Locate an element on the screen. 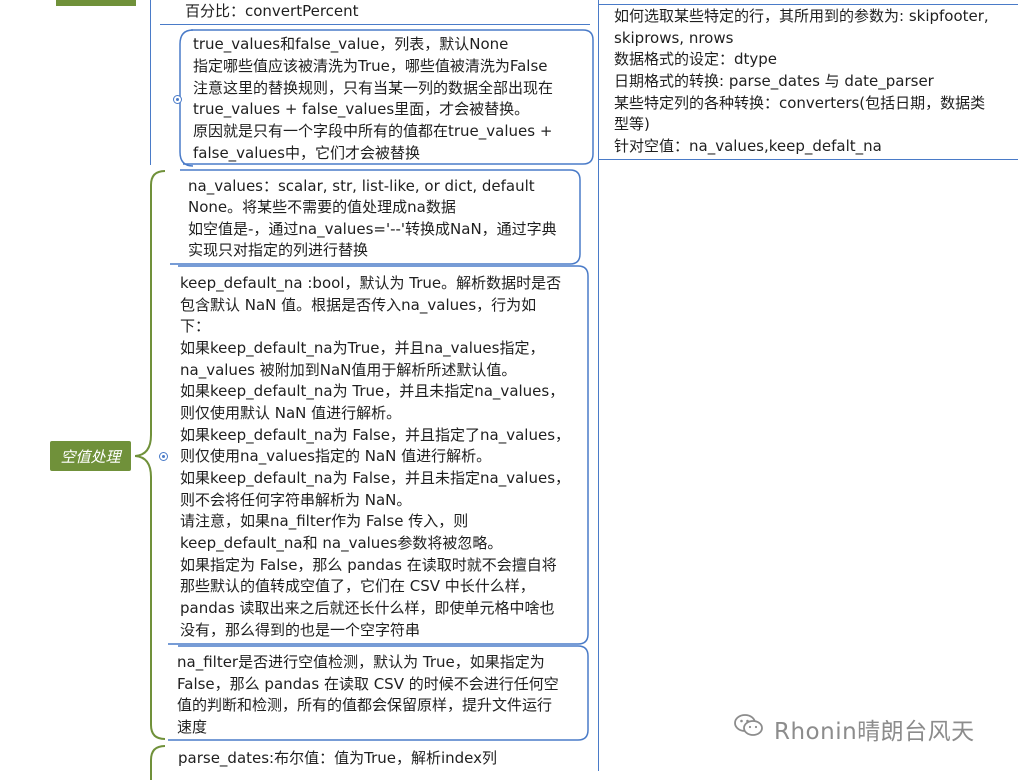 The width and height of the screenshot is (1018, 780). true-values-line-1: true_values和false_value，列表，默认None is located at coordinates (351, 44).